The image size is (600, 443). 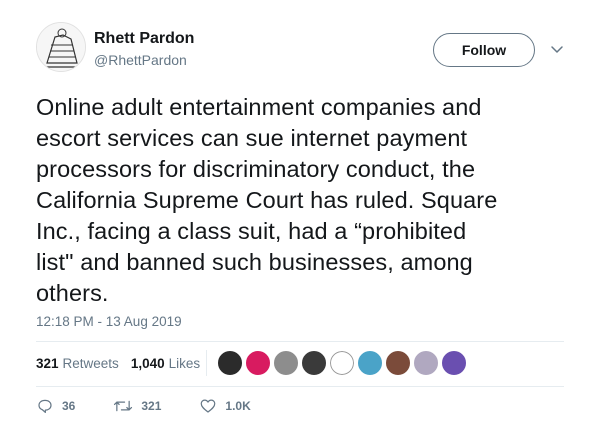 I want to click on follow-button: Follow, so click(x=484, y=50).